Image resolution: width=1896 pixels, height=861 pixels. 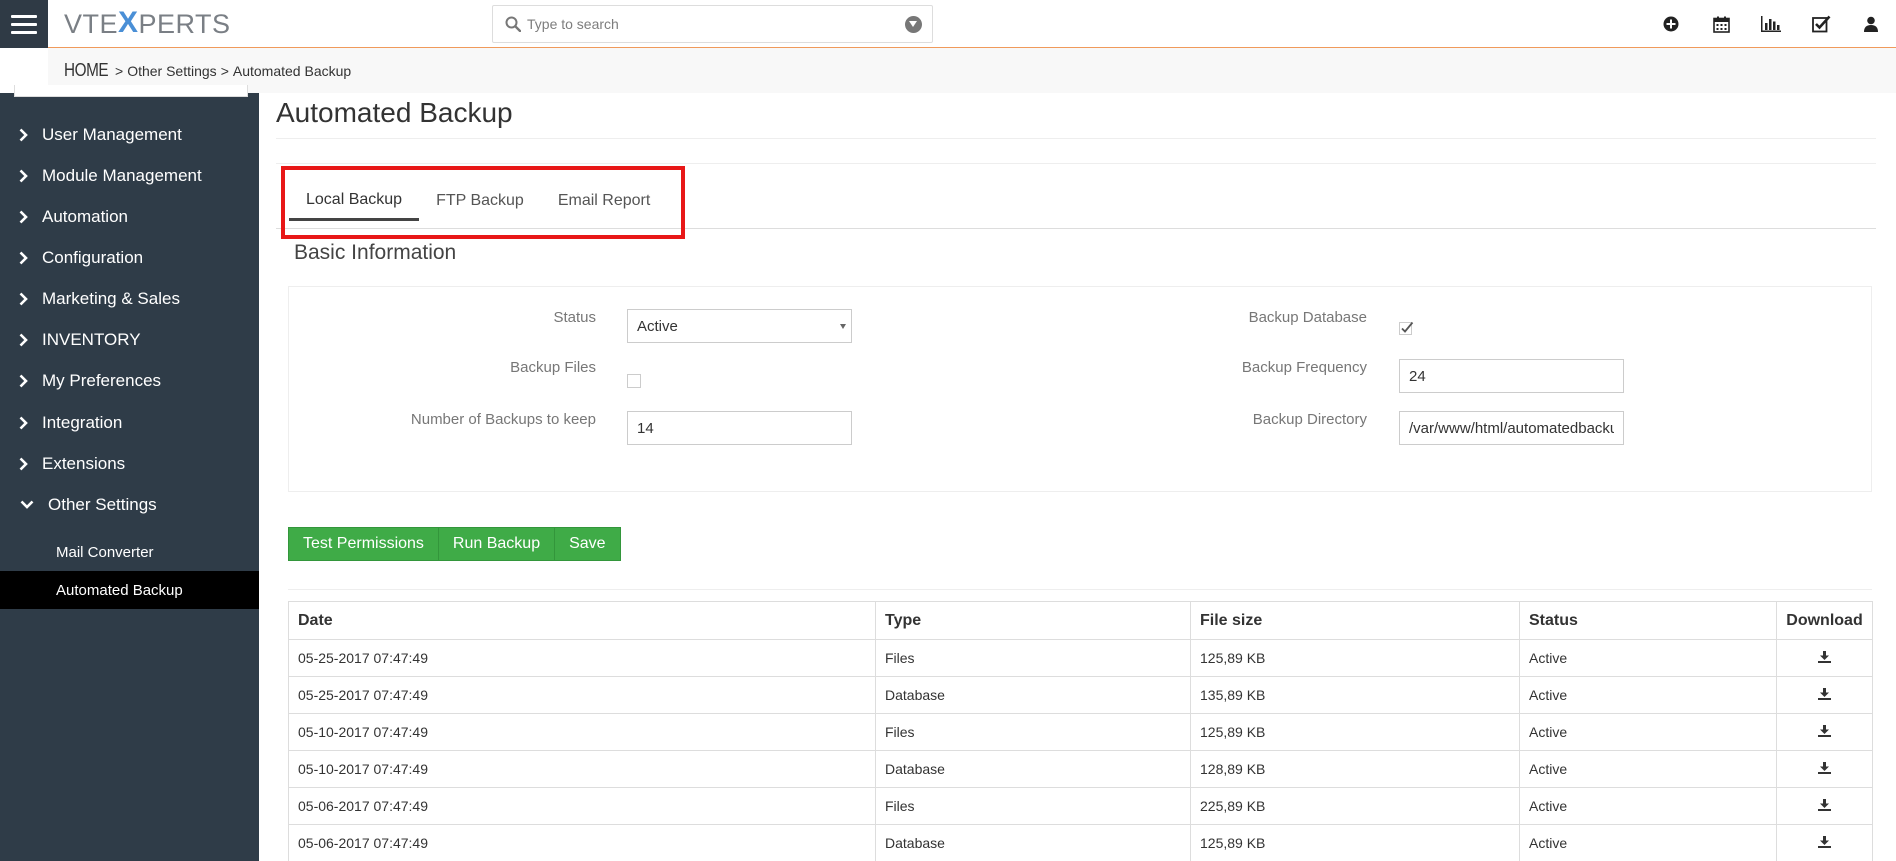 What do you see at coordinates (1824, 620) in the screenshot?
I see `column-header-download: Download` at bounding box center [1824, 620].